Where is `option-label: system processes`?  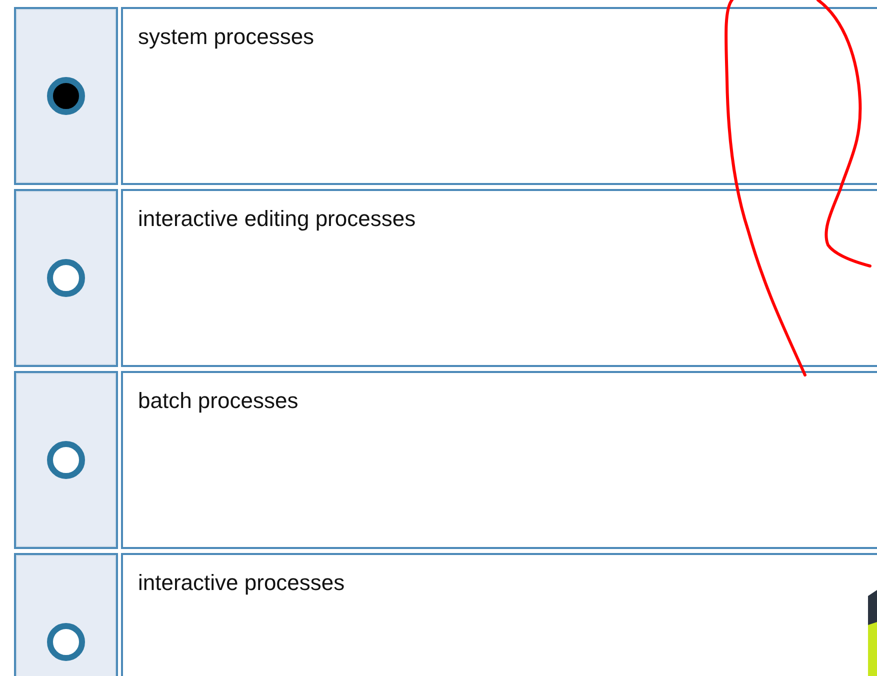
option-label: system processes is located at coordinates (226, 37).